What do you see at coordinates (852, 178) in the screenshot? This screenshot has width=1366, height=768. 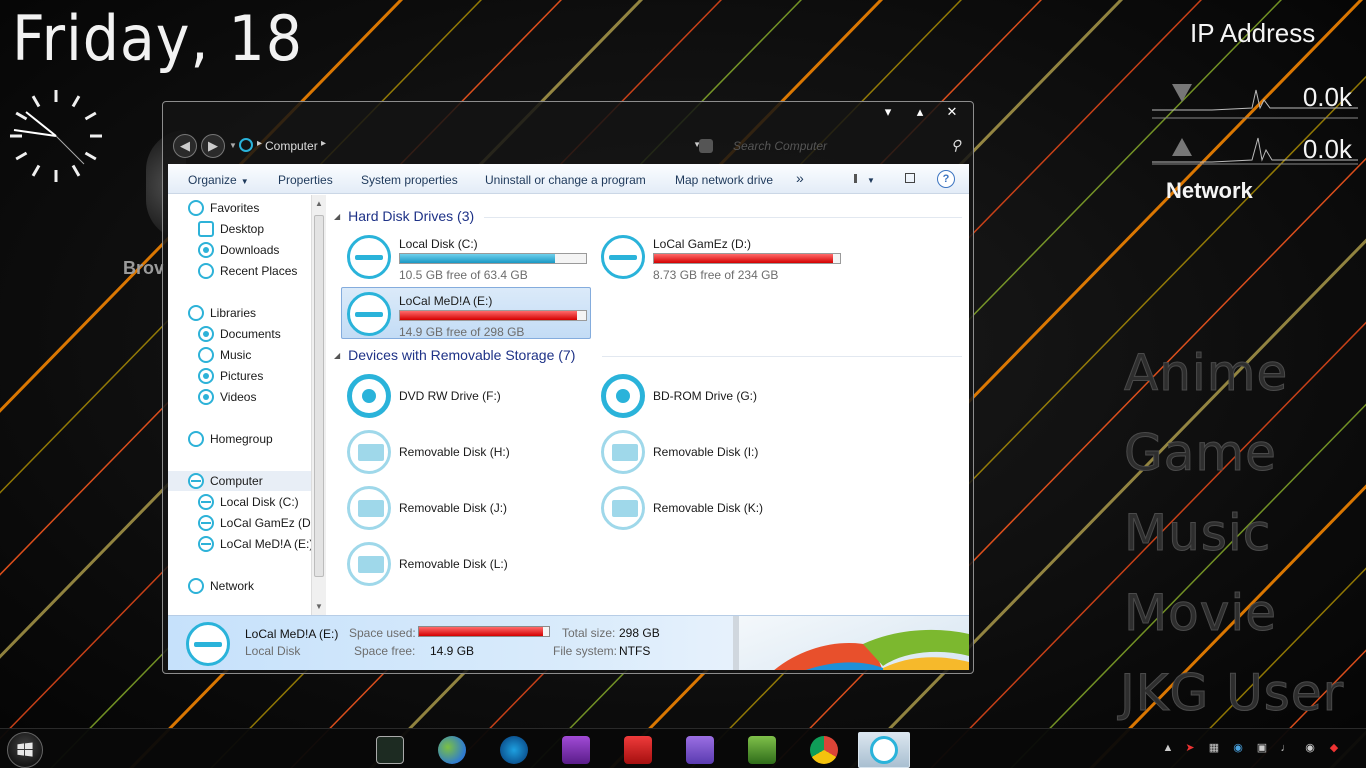 I see `view-icon` at bounding box center [852, 178].